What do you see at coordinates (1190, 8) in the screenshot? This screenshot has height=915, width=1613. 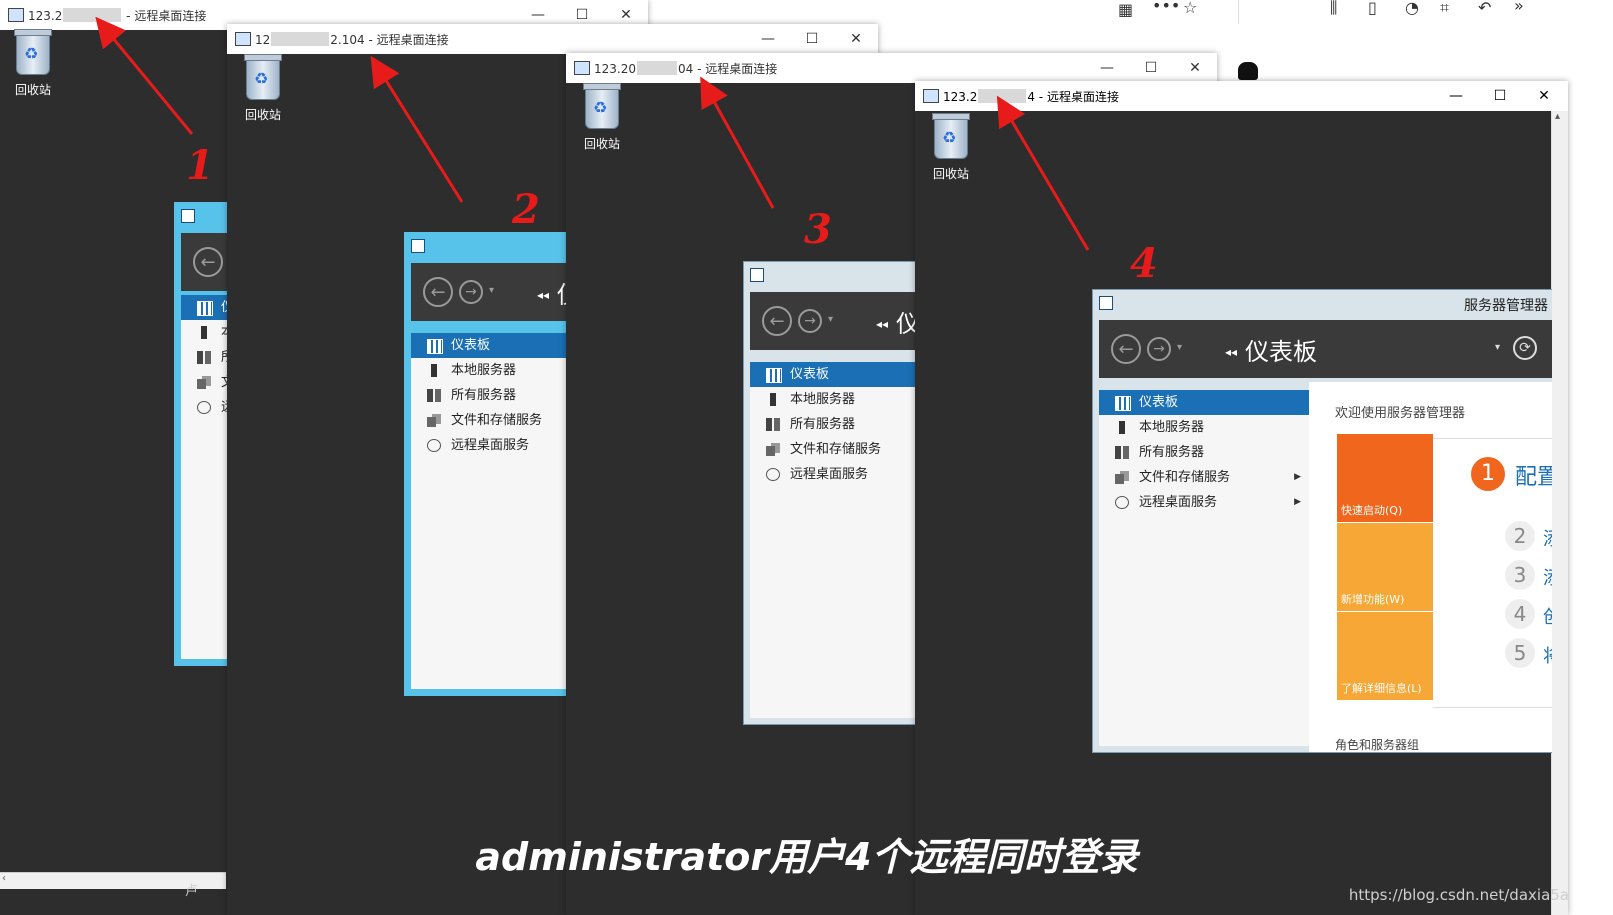 I see `star-icon: ☆` at bounding box center [1190, 8].